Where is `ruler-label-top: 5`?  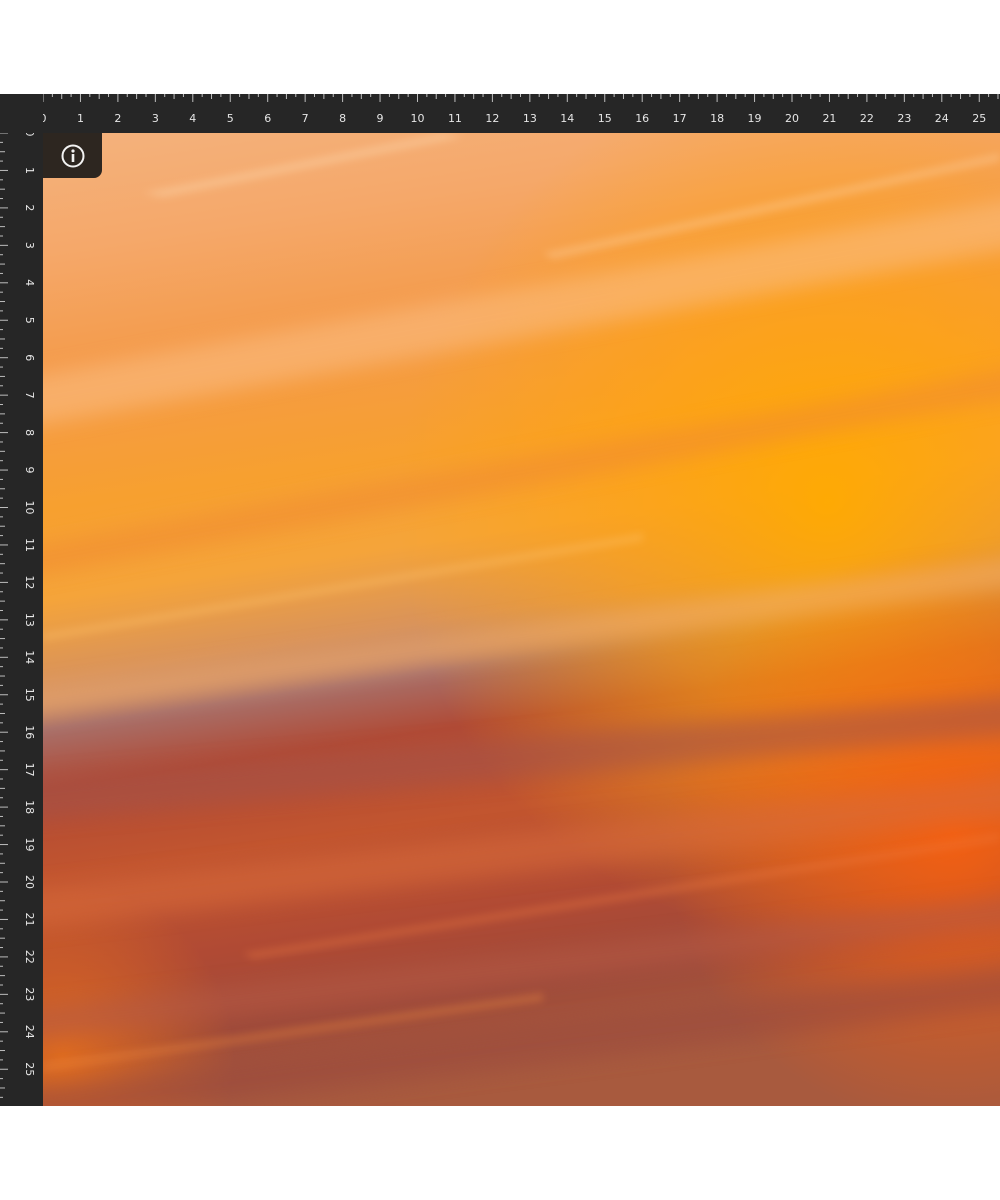
ruler-label-top: 5 is located at coordinates (230, 118).